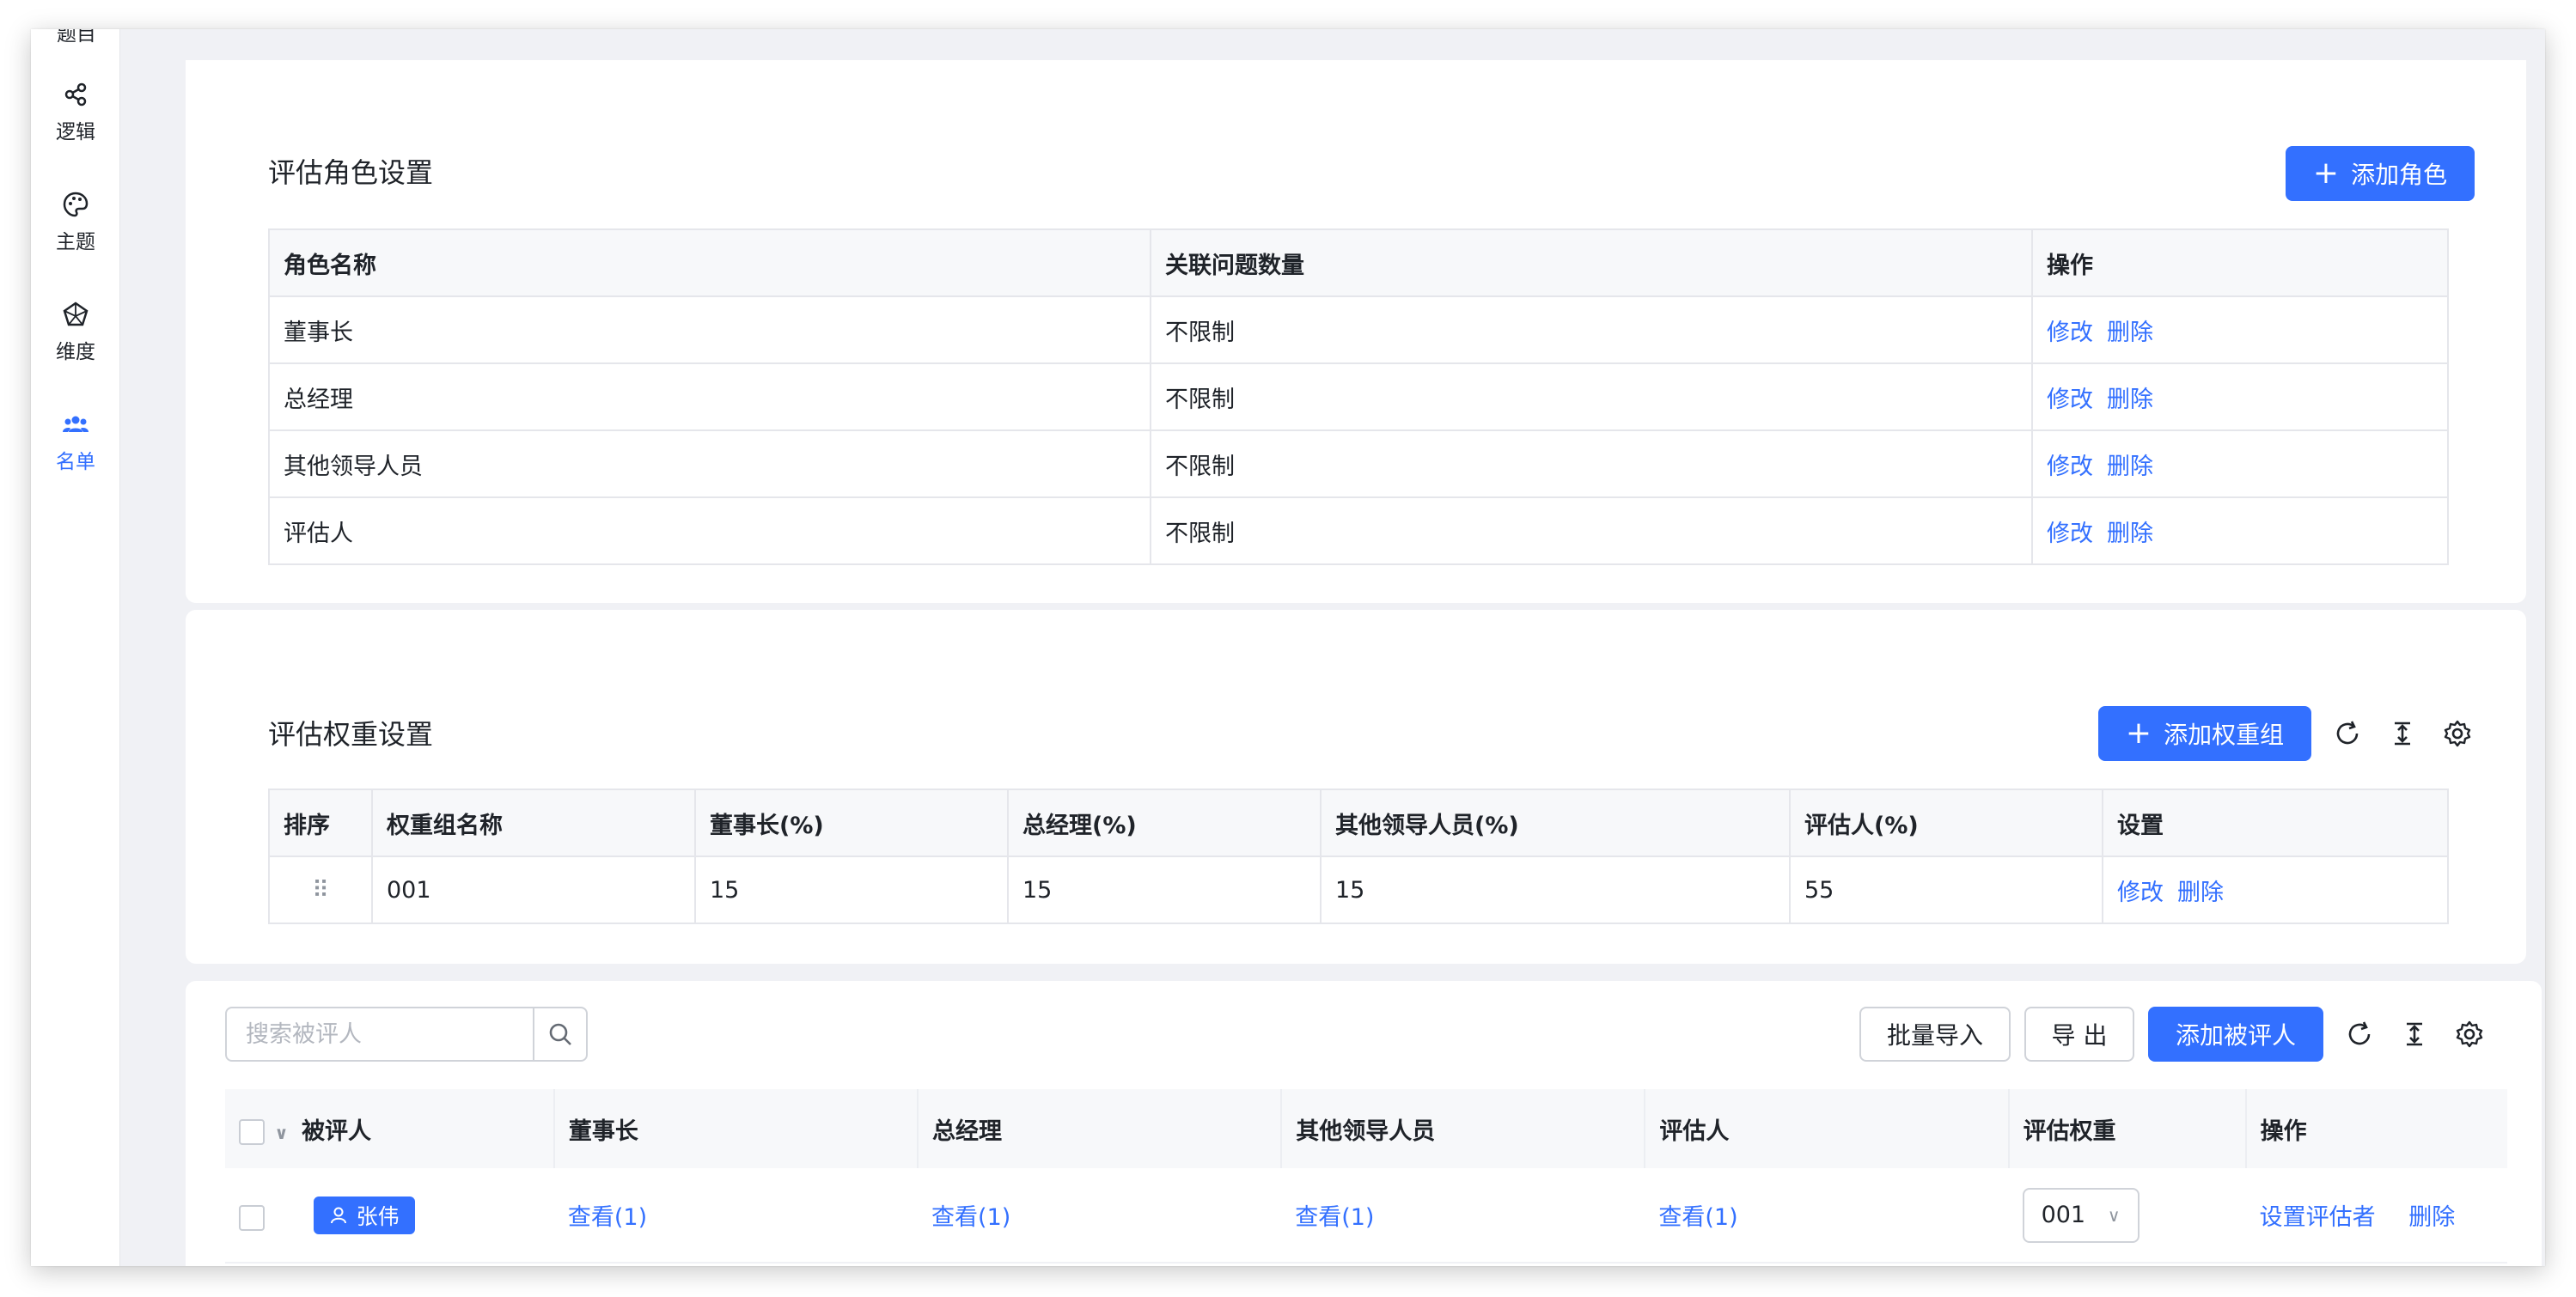  Describe the element at coordinates (1697, 1217) in the screenshot. I see `view-evaluator-link: 查看(1)` at that location.